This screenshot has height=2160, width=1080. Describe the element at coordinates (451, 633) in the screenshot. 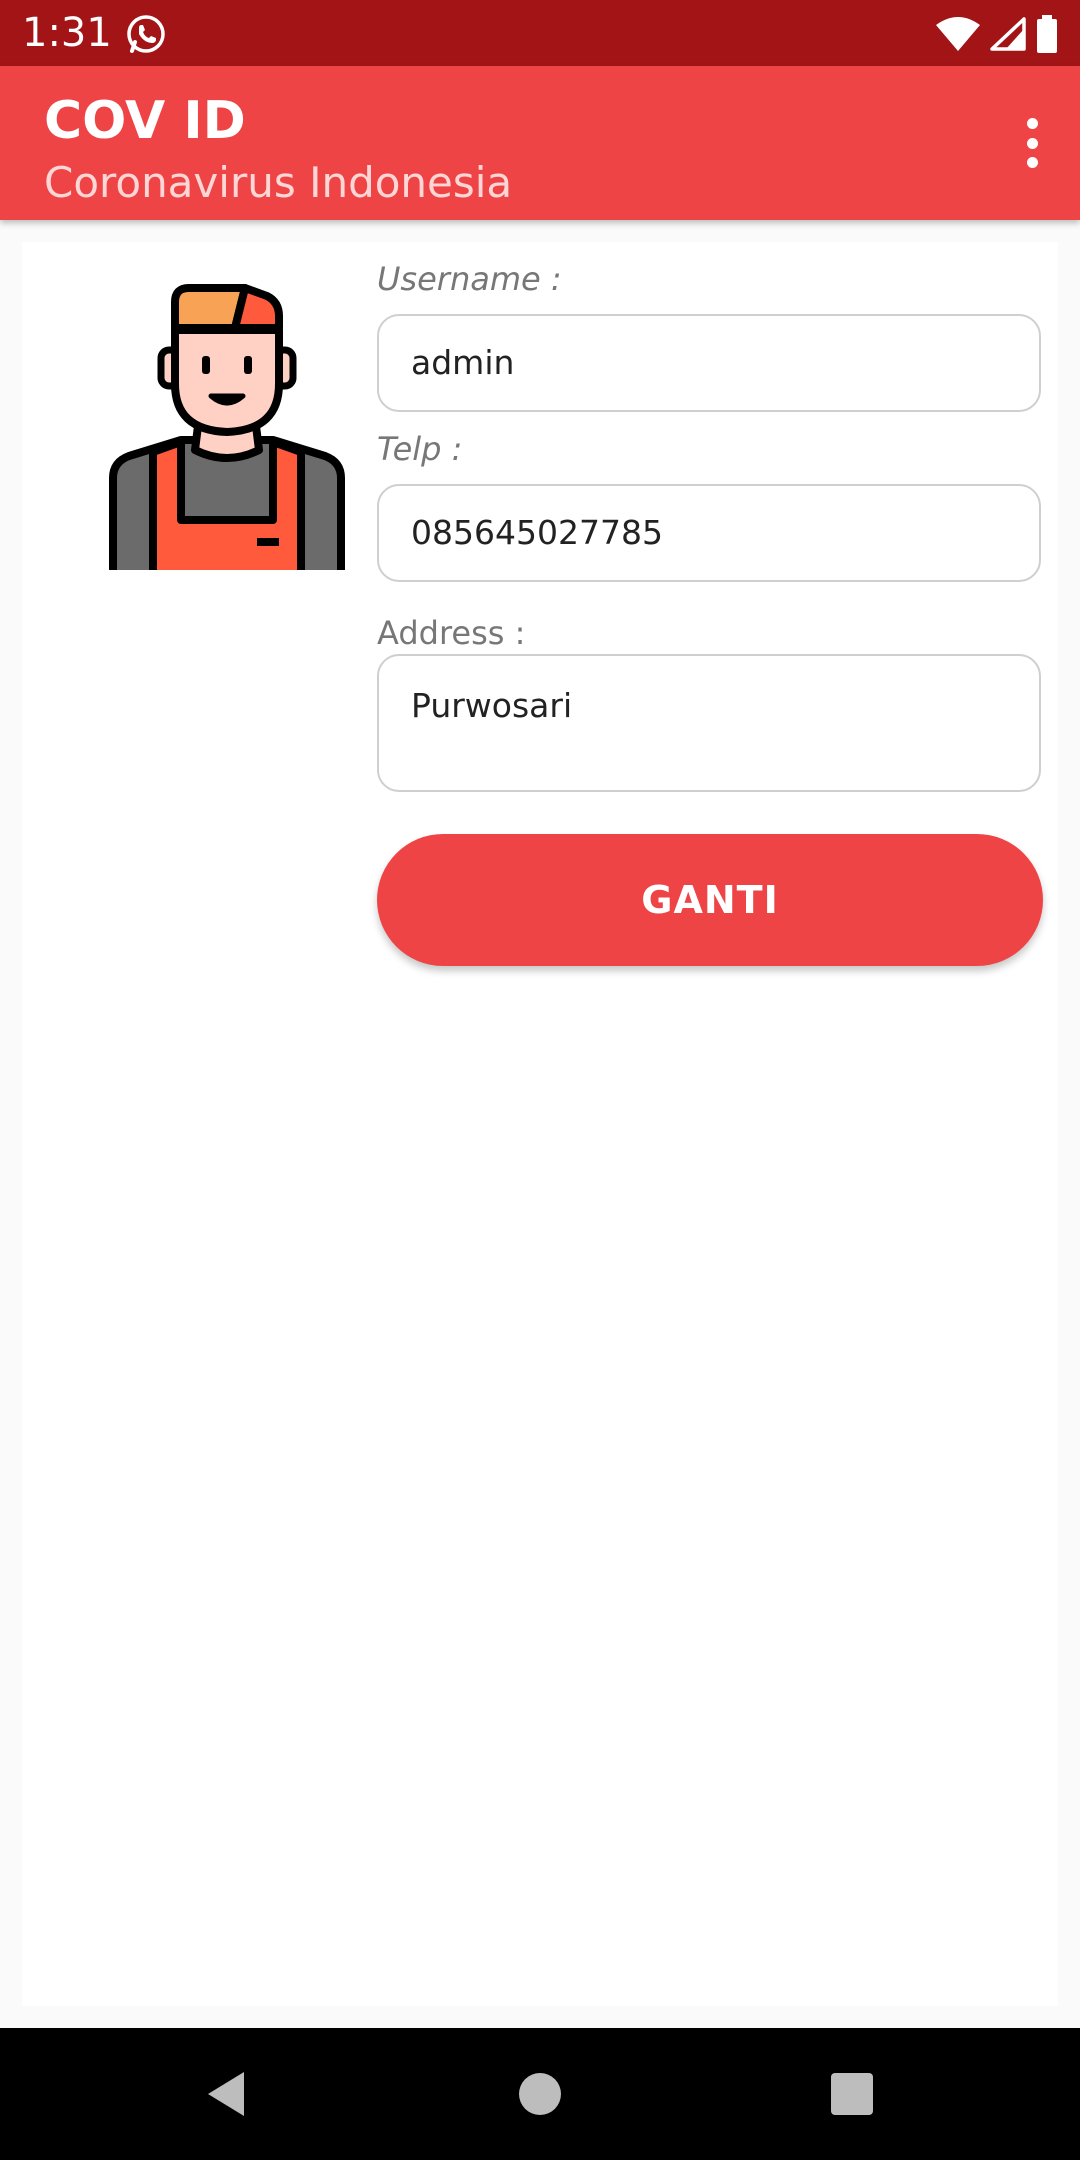

I see `address-label: Address :` at that location.